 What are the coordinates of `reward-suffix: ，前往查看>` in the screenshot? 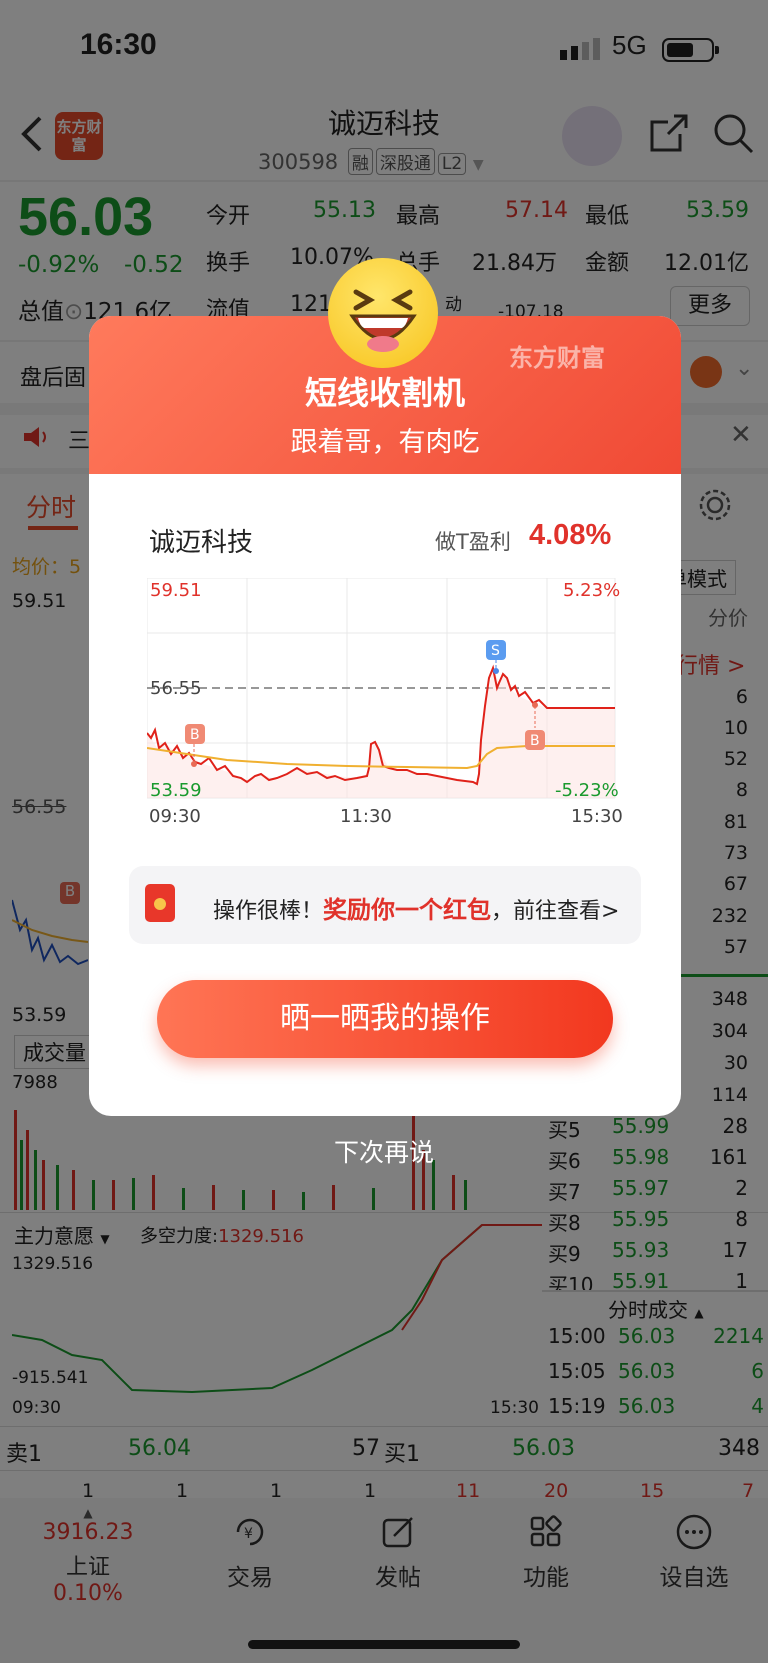 It's located at (555, 911).